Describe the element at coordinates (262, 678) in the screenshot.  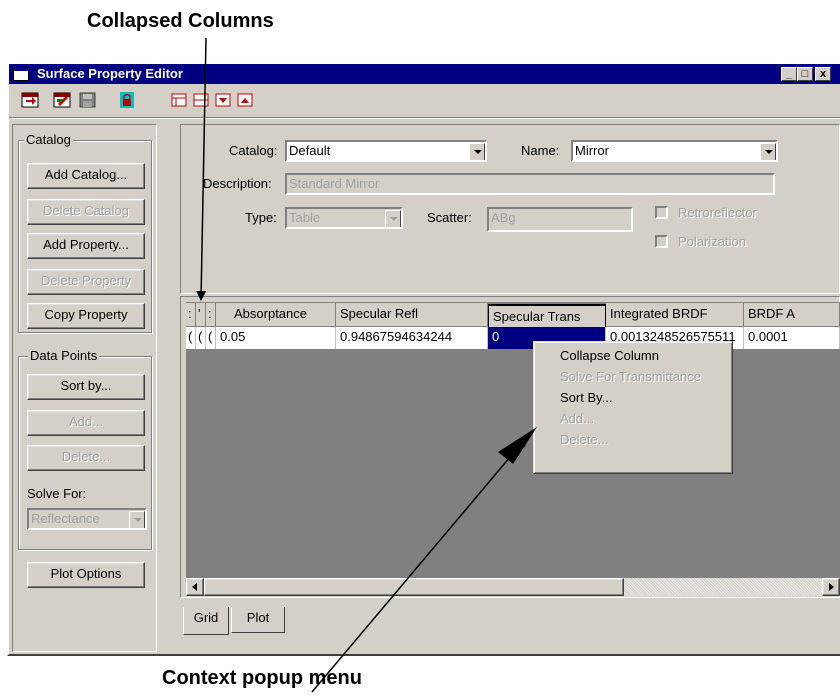
I see `context-popup-menu-callout: Context popup menu` at that location.